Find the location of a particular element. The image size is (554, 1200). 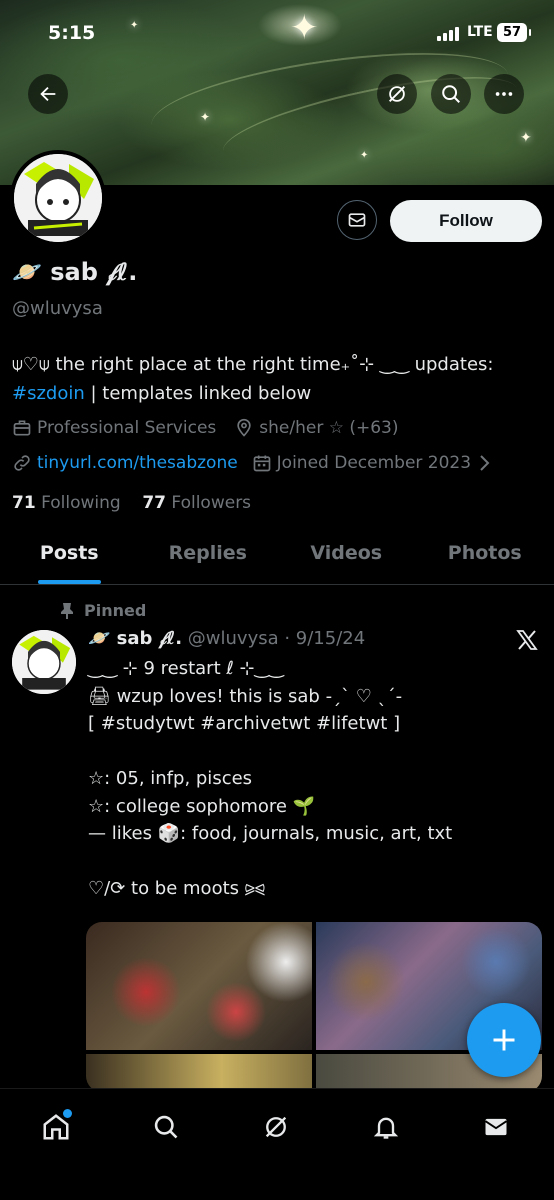

profile-meta-row: Professional Services she/her ☆ (+63) is located at coordinates (205, 428).